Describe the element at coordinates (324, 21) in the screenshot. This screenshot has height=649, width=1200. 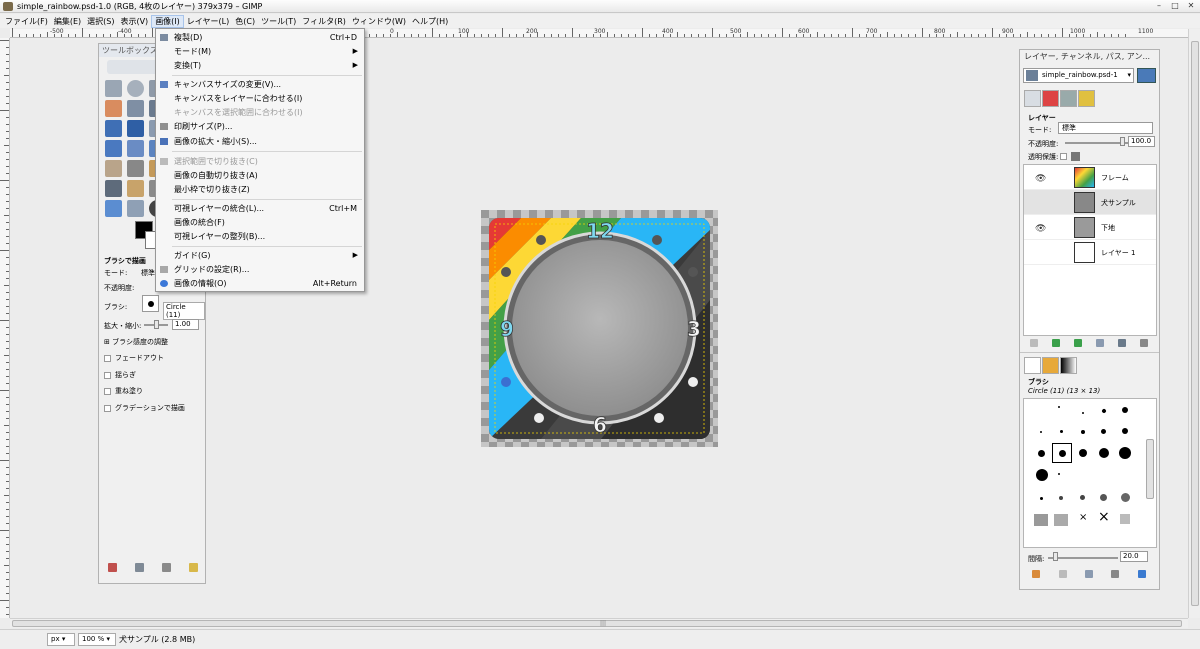
I see `menu-filters: フィルタ(R)` at that location.